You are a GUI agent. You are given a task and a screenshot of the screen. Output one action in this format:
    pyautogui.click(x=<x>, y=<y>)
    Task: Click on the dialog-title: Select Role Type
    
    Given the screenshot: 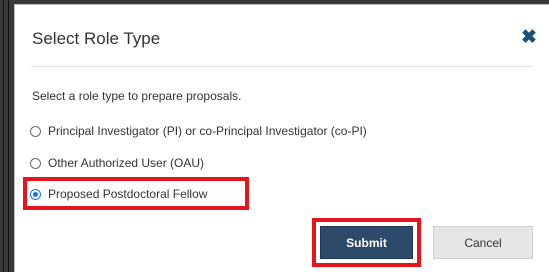 What is the action you would take?
    pyautogui.click(x=96, y=38)
    